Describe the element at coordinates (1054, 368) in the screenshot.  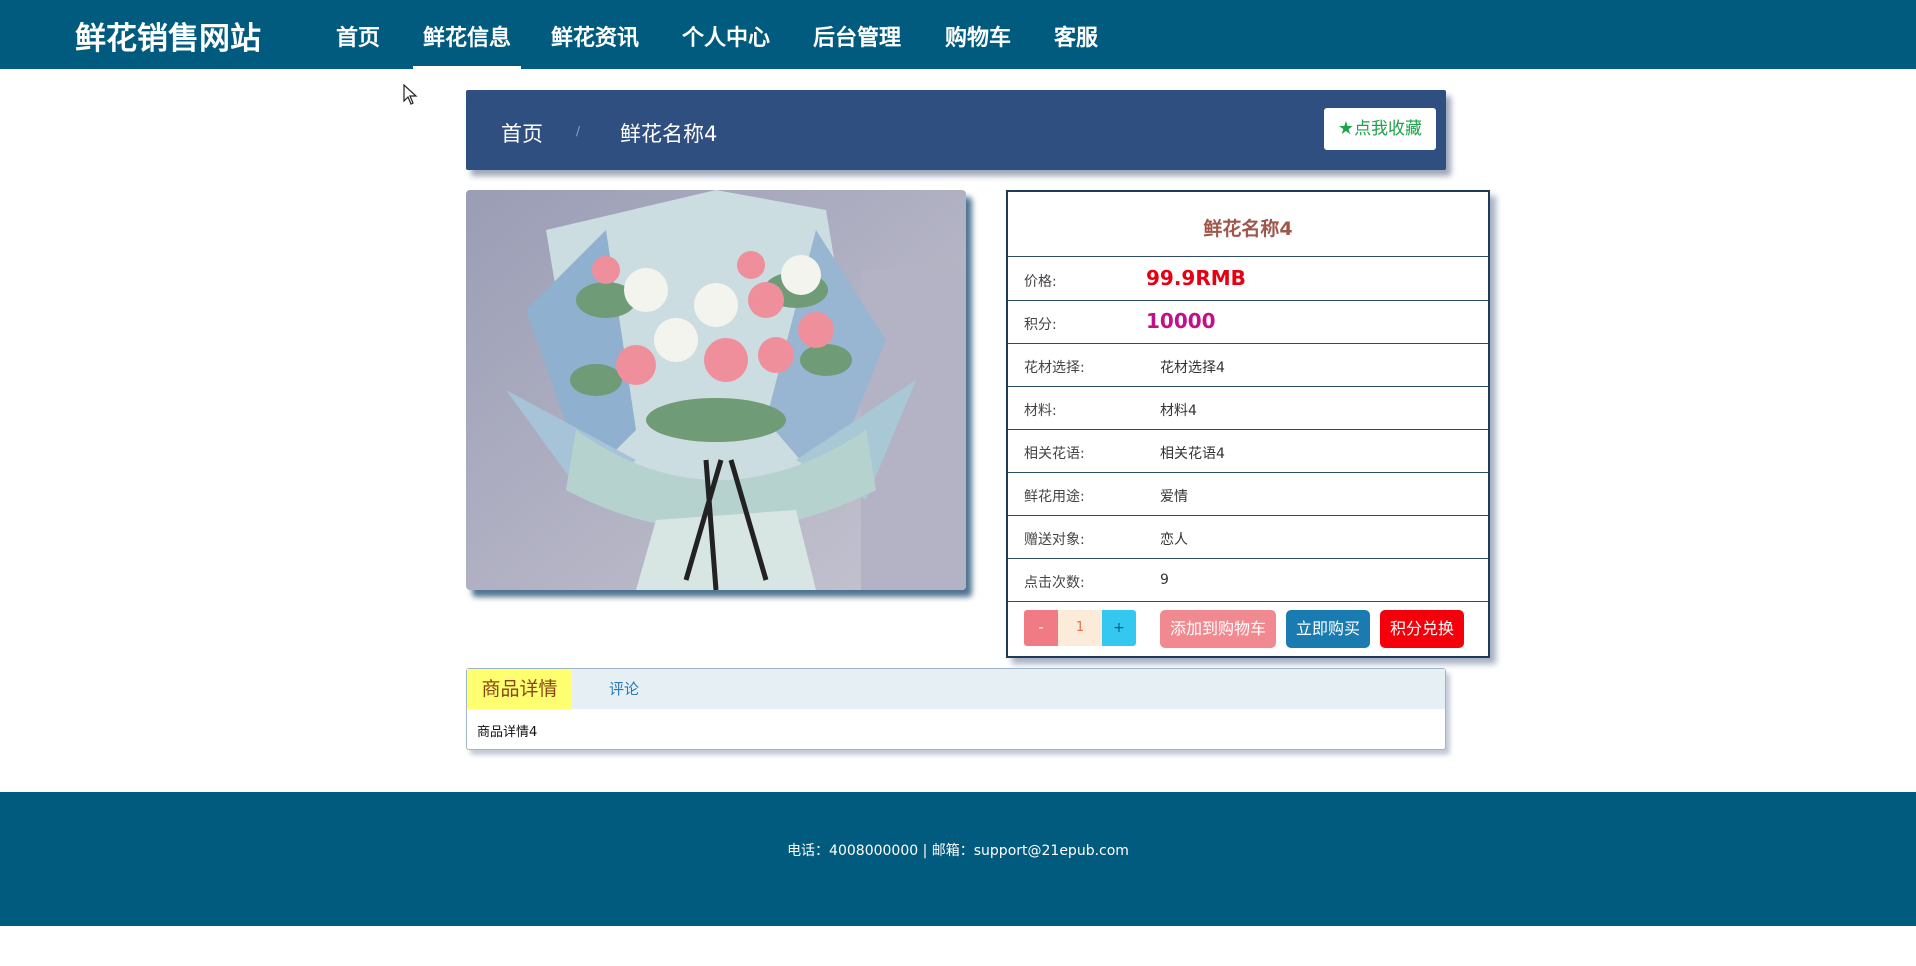
I see `flower-choice-label: 花材选择:` at that location.